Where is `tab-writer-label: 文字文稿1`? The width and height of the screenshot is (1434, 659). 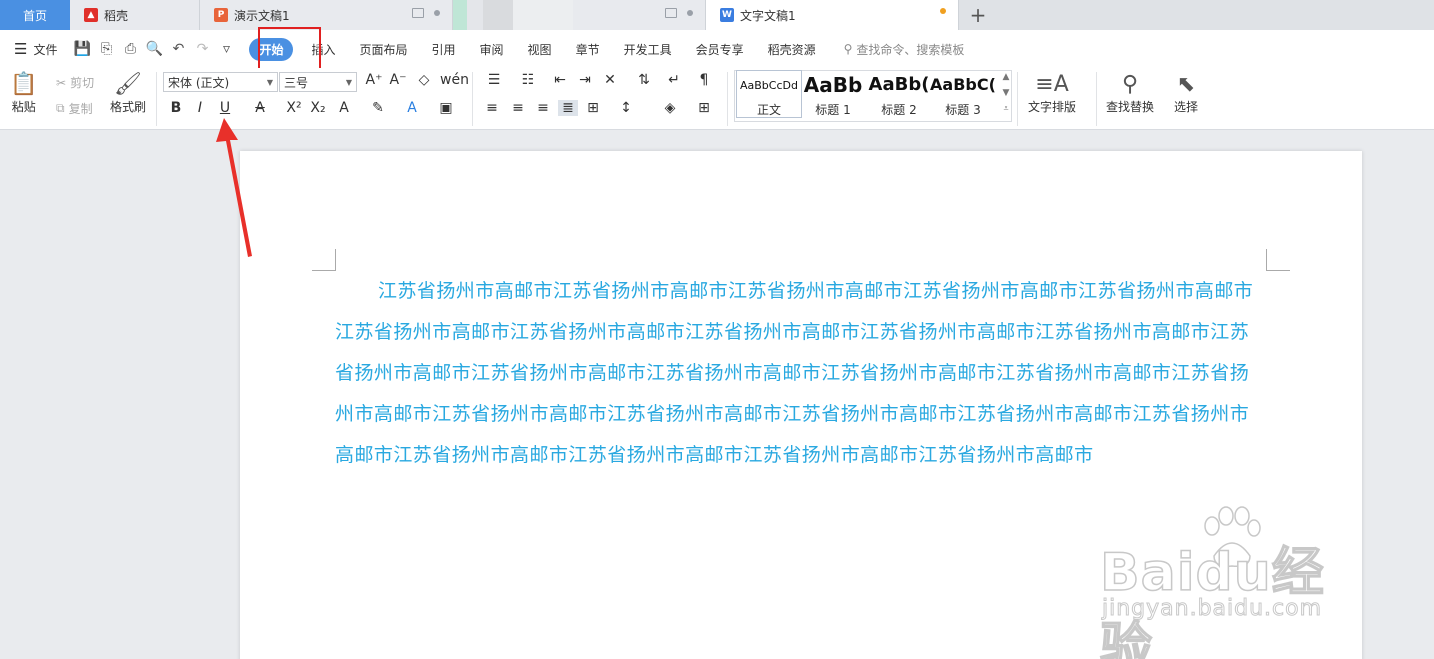 tab-writer-label: 文字文稿1 is located at coordinates (768, 15).